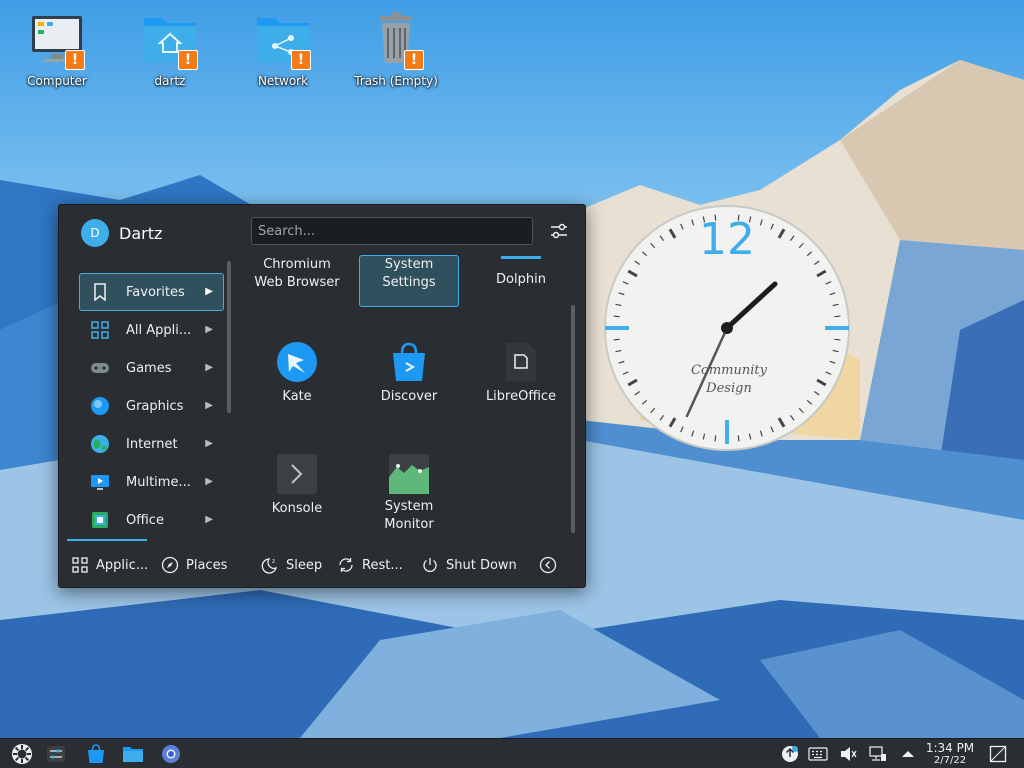  What do you see at coordinates (194, 565) in the screenshot?
I see `tab-places: Places` at bounding box center [194, 565].